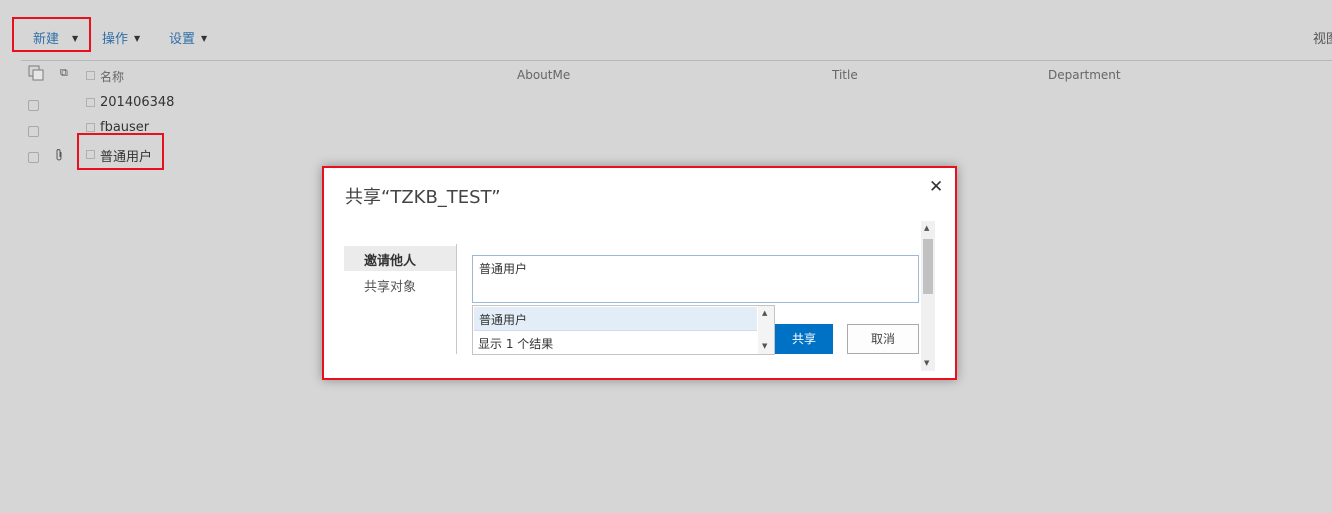 Image resolution: width=1332 pixels, height=513 pixels. Describe the element at coordinates (400, 258) in the screenshot. I see `nav-invite-people: 邀请他人` at that location.